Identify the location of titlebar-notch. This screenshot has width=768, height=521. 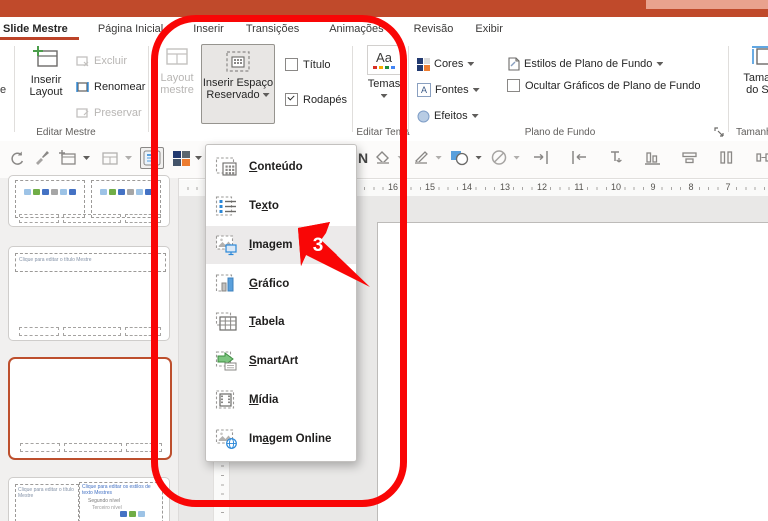
(707, 4).